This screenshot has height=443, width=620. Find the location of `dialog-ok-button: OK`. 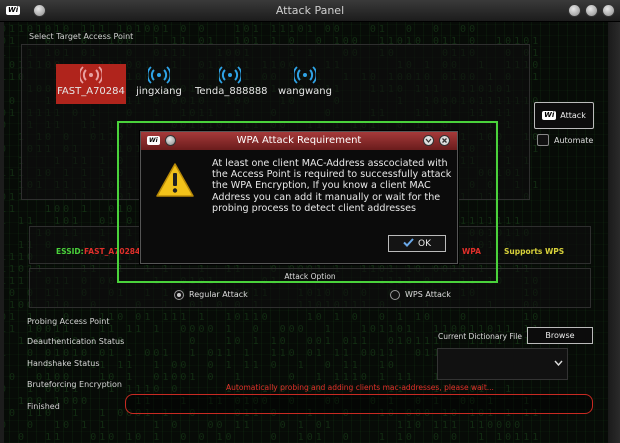

dialog-ok-button: OK is located at coordinates (417, 243).